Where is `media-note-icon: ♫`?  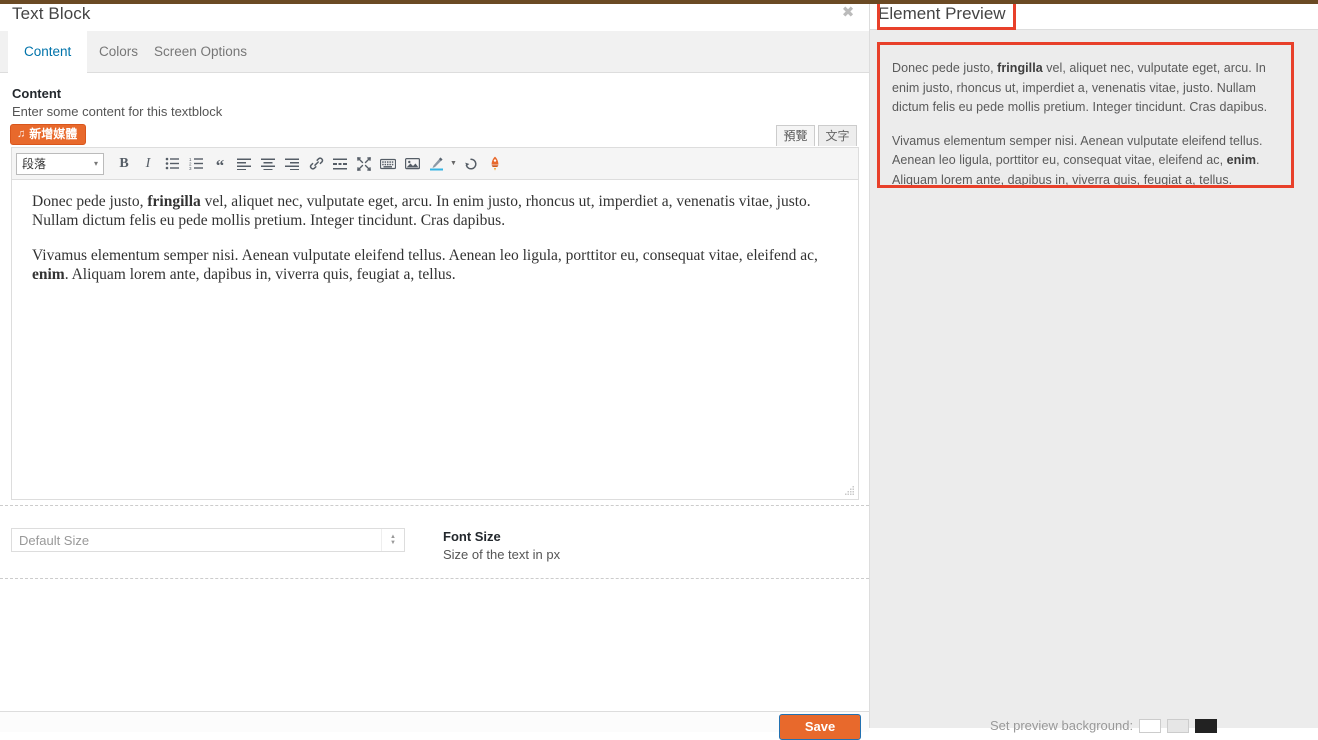 media-note-icon: ♫ is located at coordinates (21, 134).